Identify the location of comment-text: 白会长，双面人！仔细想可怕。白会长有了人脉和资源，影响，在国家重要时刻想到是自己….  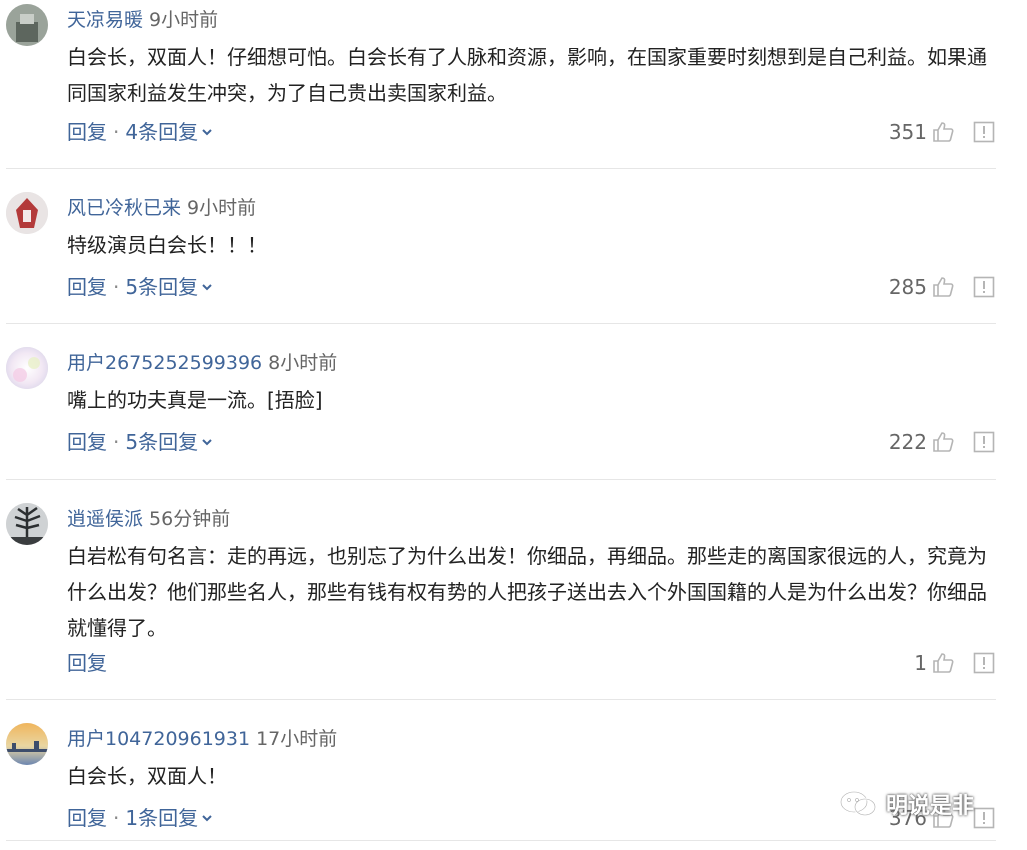
(527, 75).